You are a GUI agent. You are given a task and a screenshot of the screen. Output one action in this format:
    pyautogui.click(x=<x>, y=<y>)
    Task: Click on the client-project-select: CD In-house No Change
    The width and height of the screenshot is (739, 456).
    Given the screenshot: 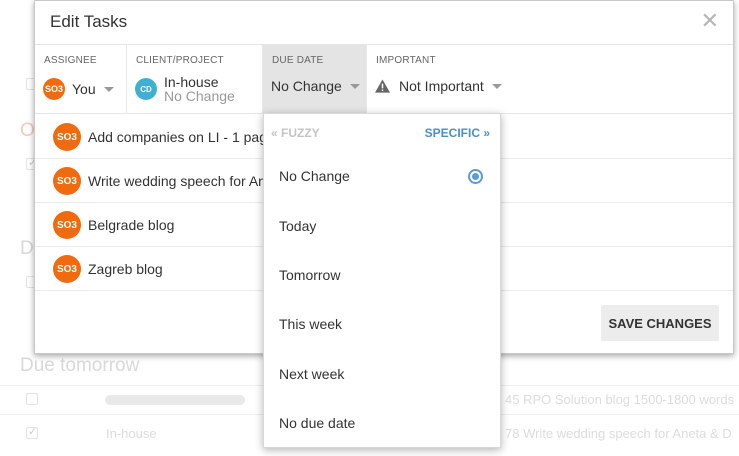 What is the action you would take?
    pyautogui.click(x=185, y=89)
    